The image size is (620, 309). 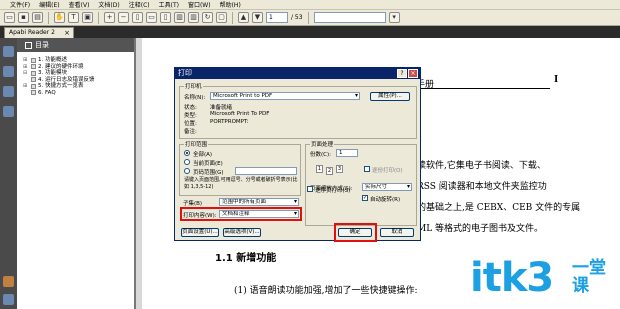 What do you see at coordinates (310, 189) in the screenshot?
I see `reverse-checkbox` at bounding box center [310, 189].